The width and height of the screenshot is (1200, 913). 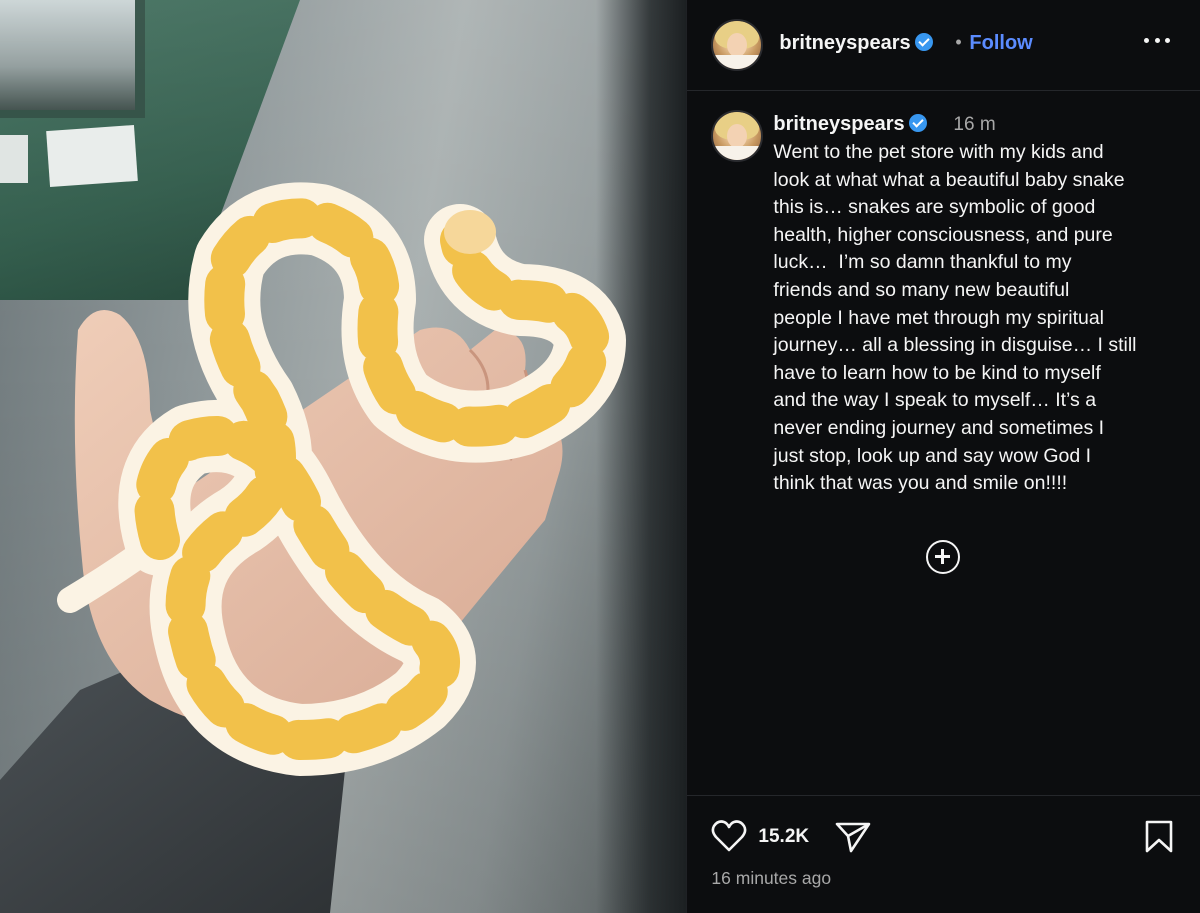 I want to click on follow-button: Follow, so click(x=1000, y=43).